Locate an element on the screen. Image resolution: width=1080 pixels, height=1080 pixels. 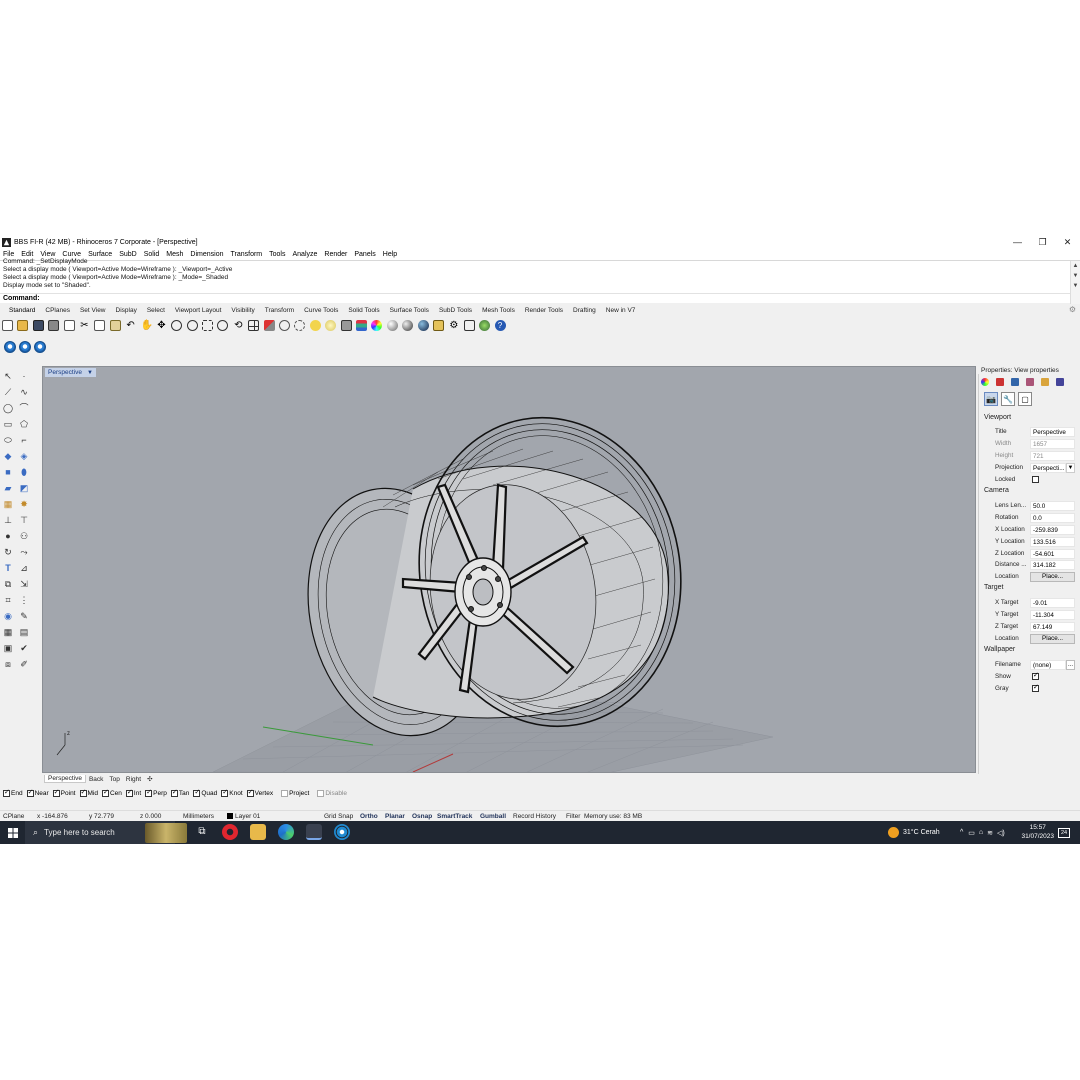
boolean-icon: ◩ is located at coordinates (24, 488).